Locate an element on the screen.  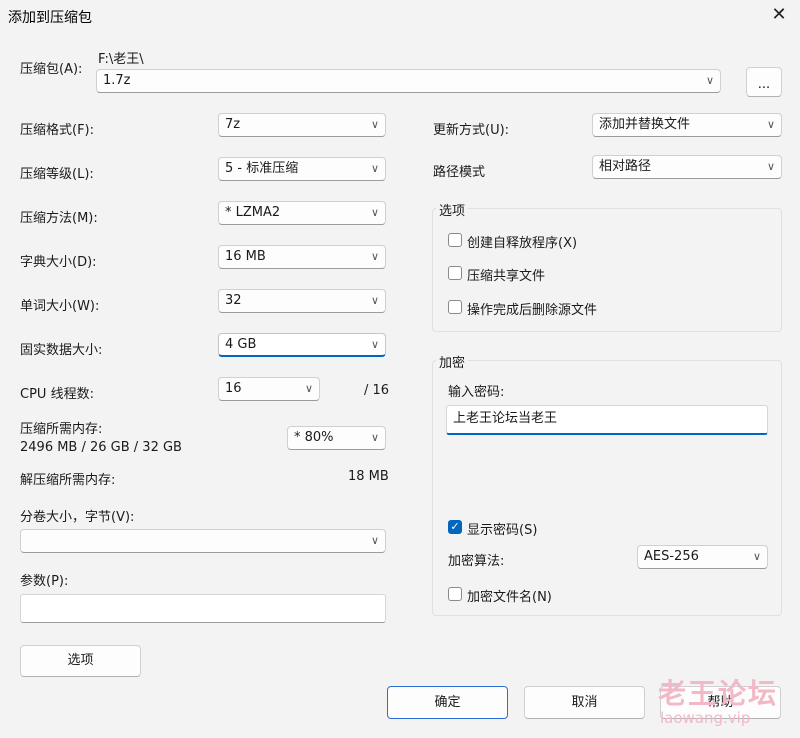
sfx-label: 创建自释放程序(X) is located at coordinates (522, 241).